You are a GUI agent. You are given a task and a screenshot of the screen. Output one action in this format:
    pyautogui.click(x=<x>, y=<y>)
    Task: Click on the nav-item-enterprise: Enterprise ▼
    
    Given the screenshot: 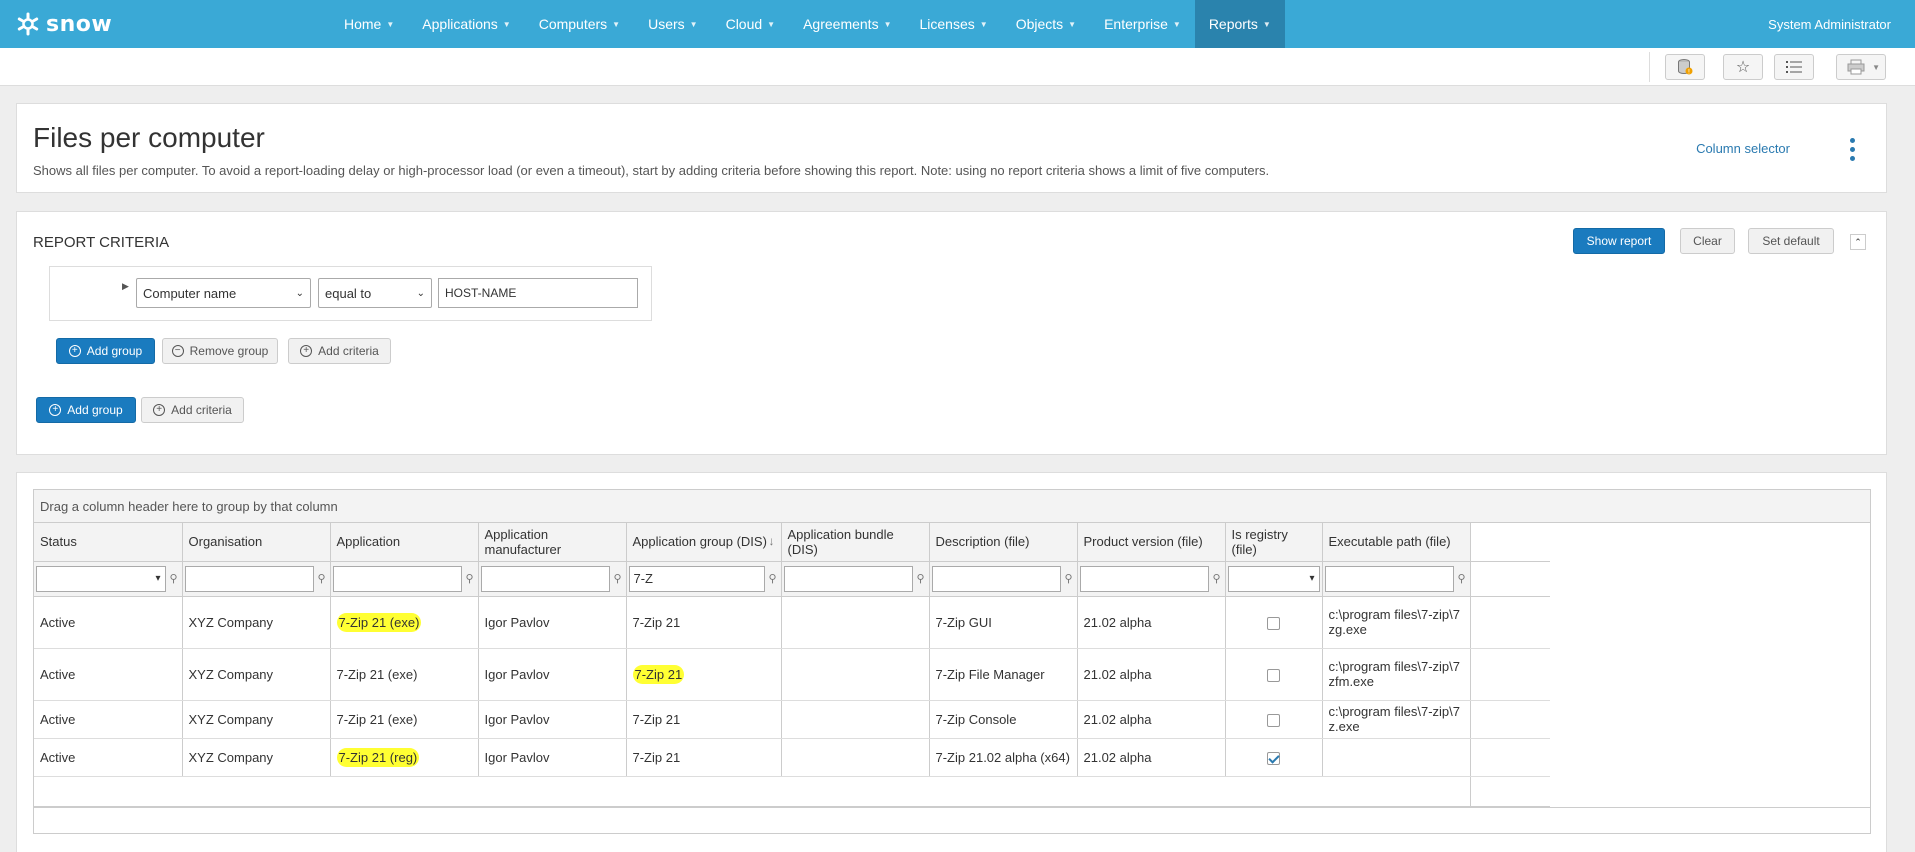 What is the action you would take?
    pyautogui.click(x=1142, y=24)
    